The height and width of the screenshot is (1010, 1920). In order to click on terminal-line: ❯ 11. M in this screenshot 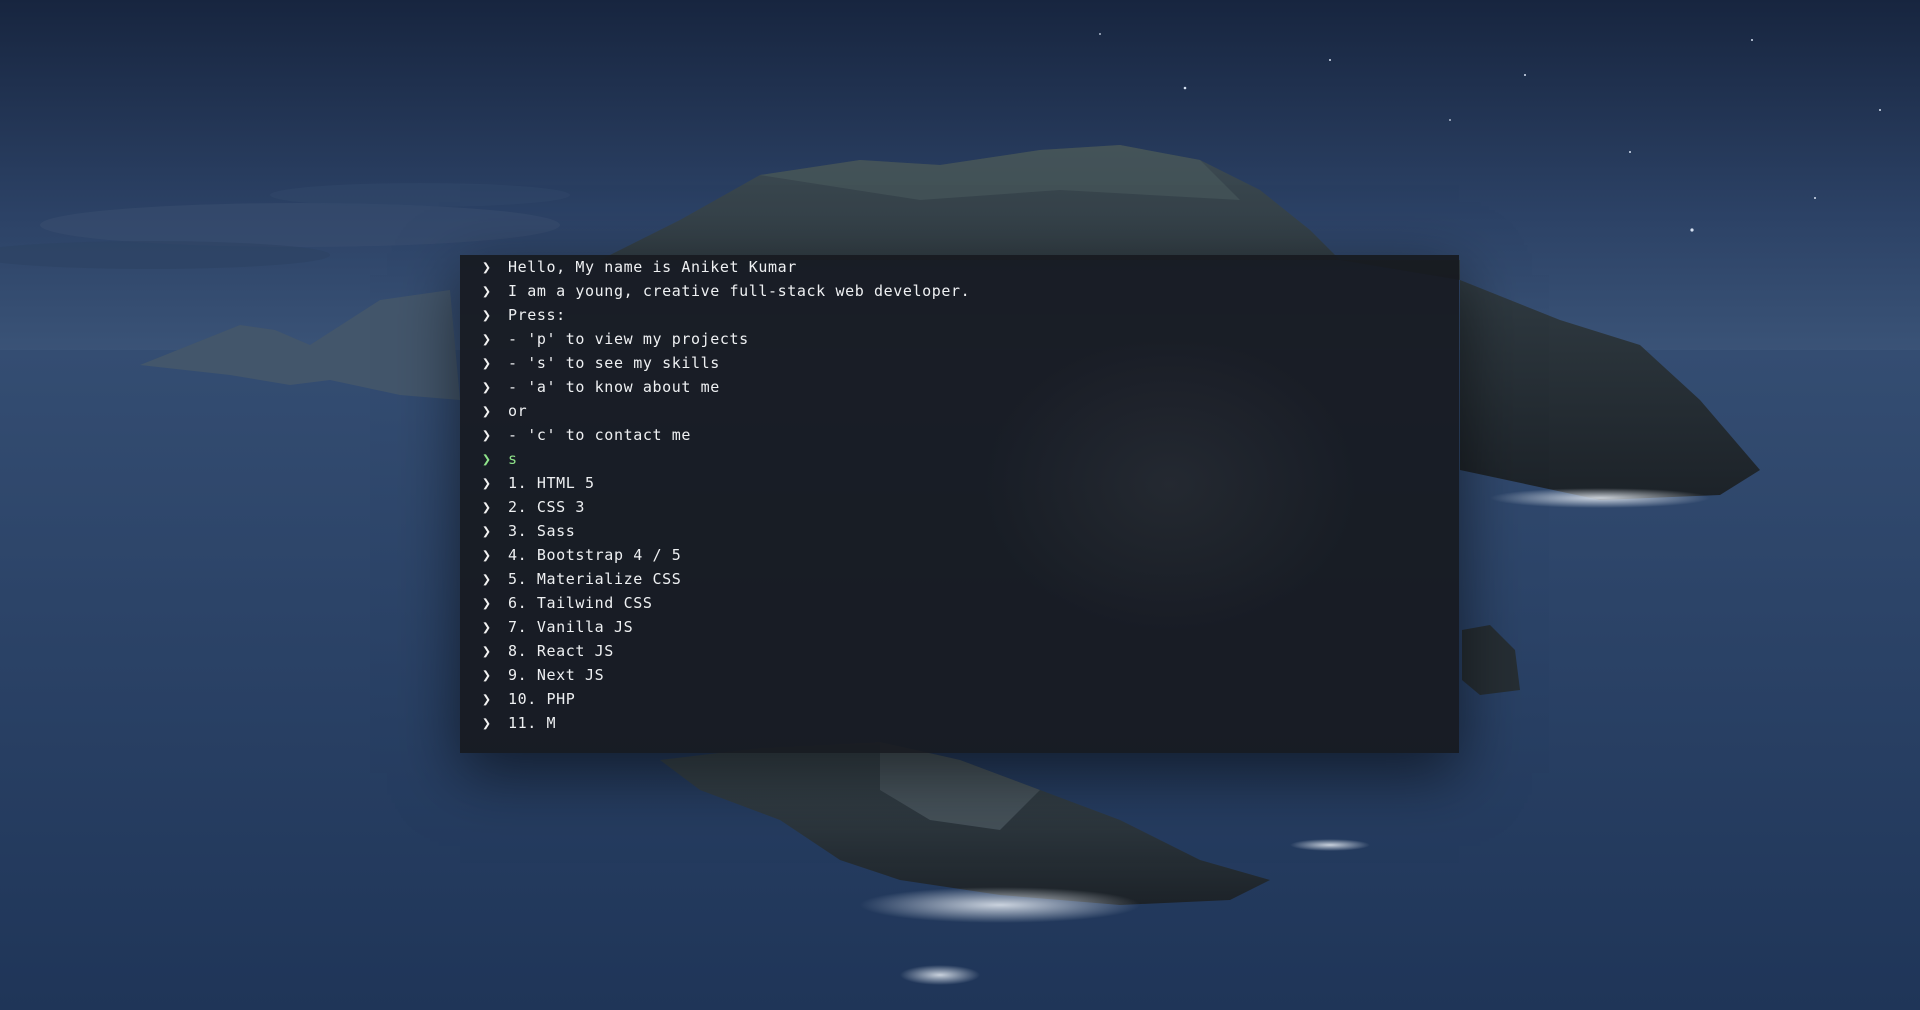, I will do `click(960, 723)`.